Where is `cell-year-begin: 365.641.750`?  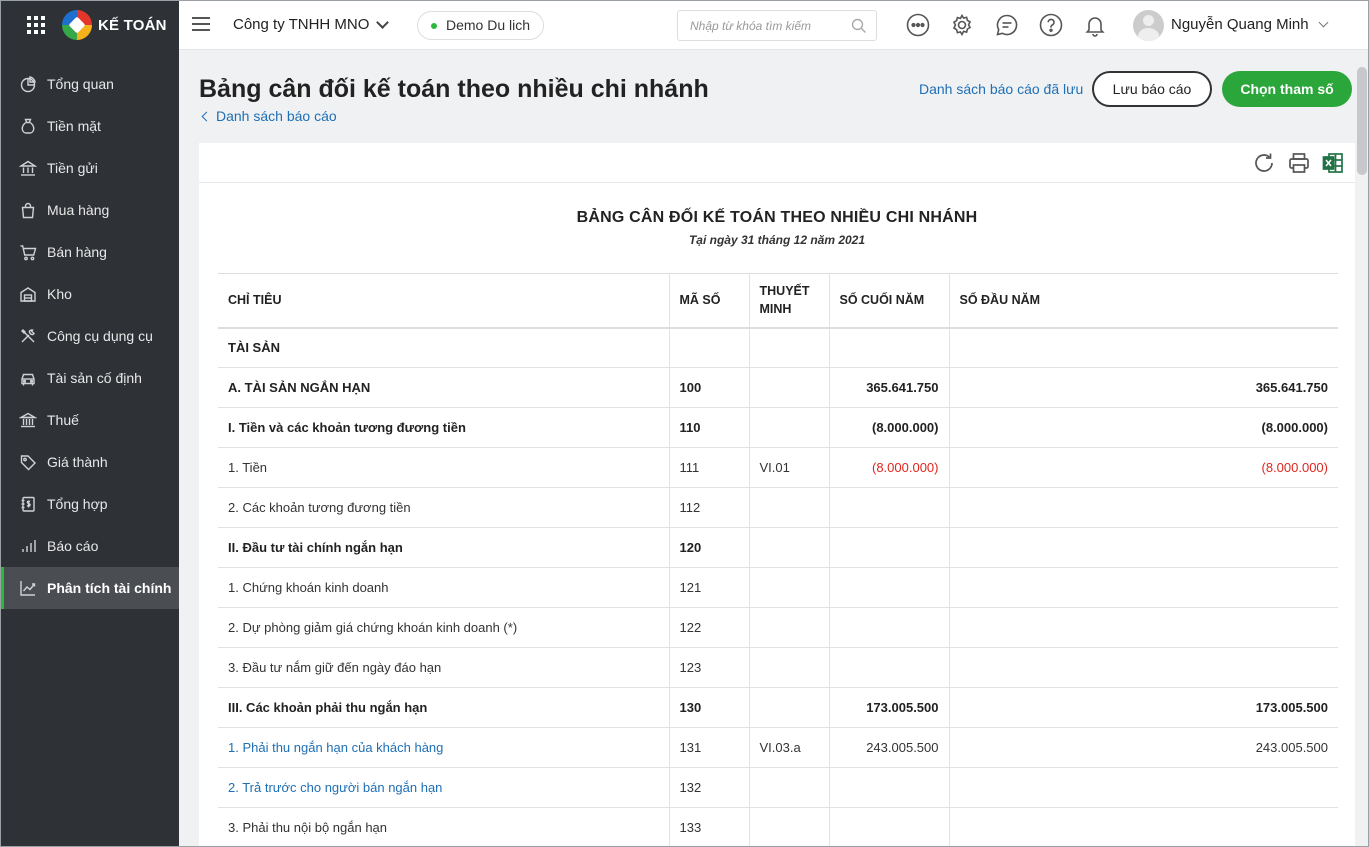 cell-year-begin: 365.641.750 is located at coordinates (1143, 387).